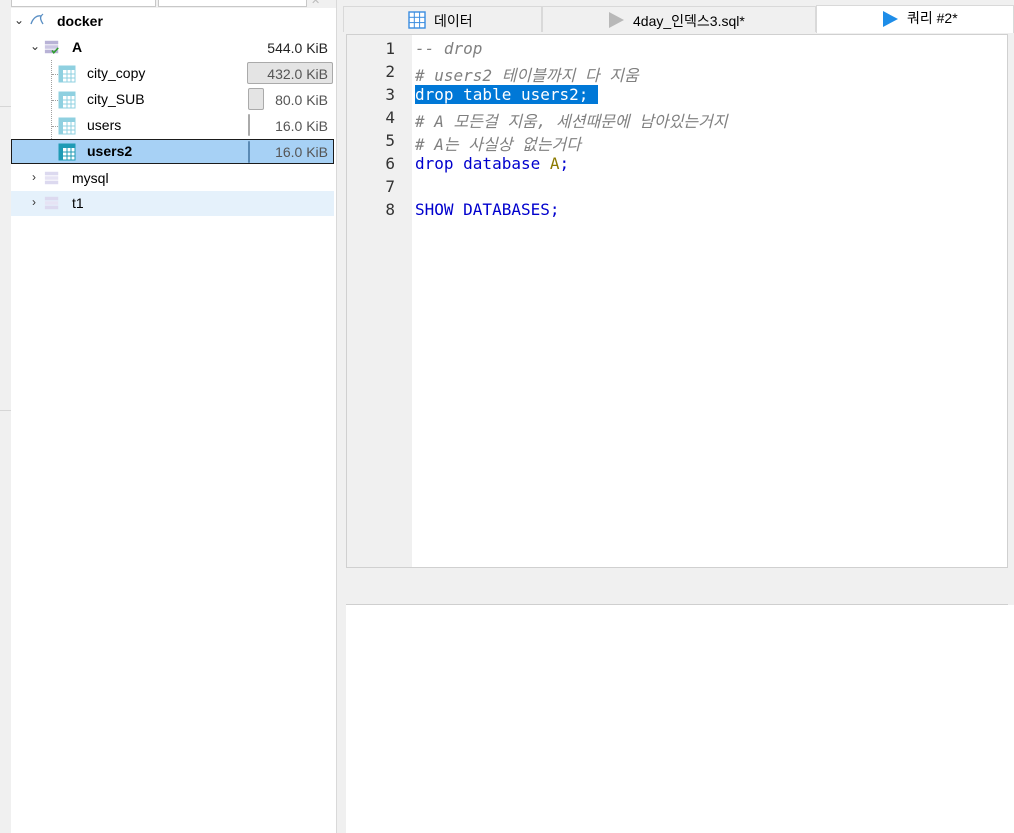  What do you see at coordinates (172, 125) in the screenshot?
I see `tree-table-users: users 16.0 KiB` at bounding box center [172, 125].